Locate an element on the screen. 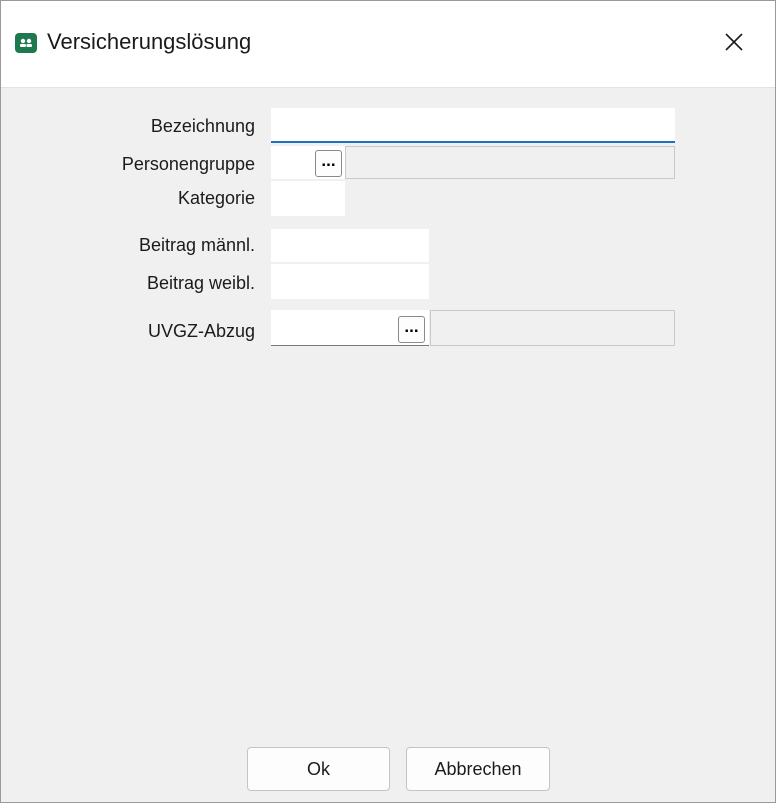  beitrag-maennl-input is located at coordinates (350, 245).